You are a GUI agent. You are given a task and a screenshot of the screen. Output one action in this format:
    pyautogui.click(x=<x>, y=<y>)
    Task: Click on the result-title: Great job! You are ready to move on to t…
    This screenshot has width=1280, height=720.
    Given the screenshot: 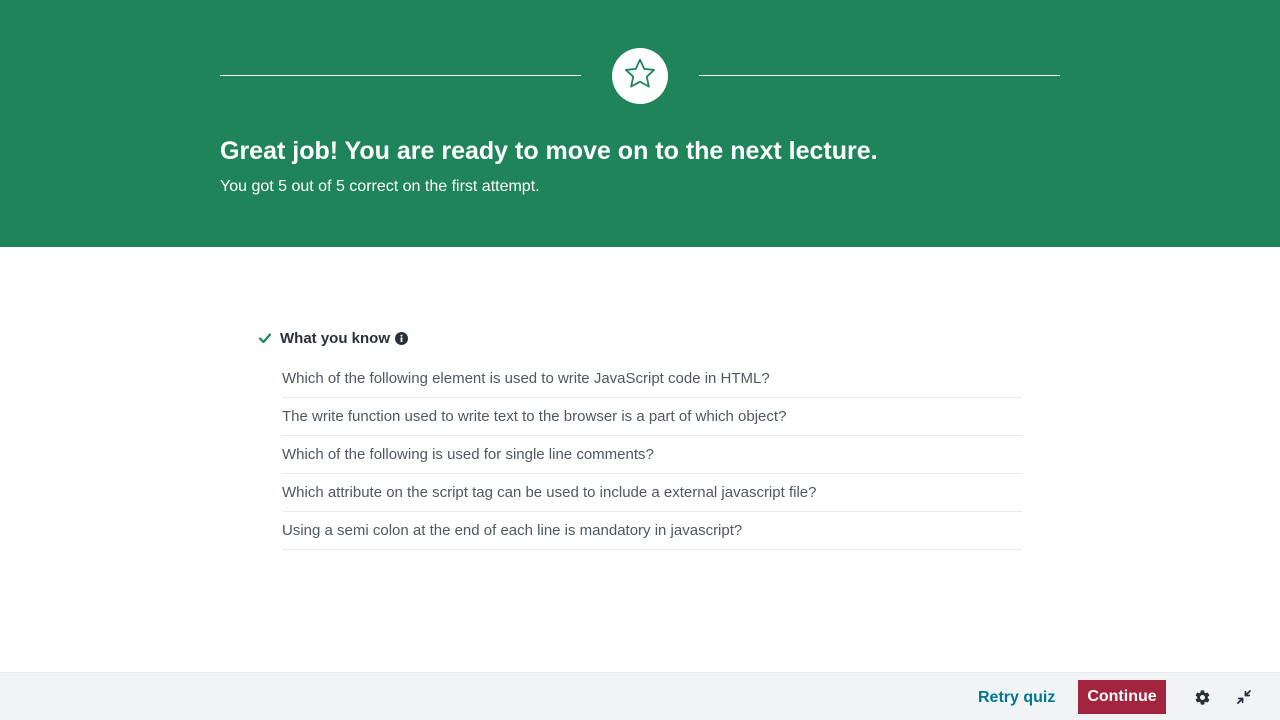 What is the action you would take?
    pyautogui.click(x=549, y=151)
    